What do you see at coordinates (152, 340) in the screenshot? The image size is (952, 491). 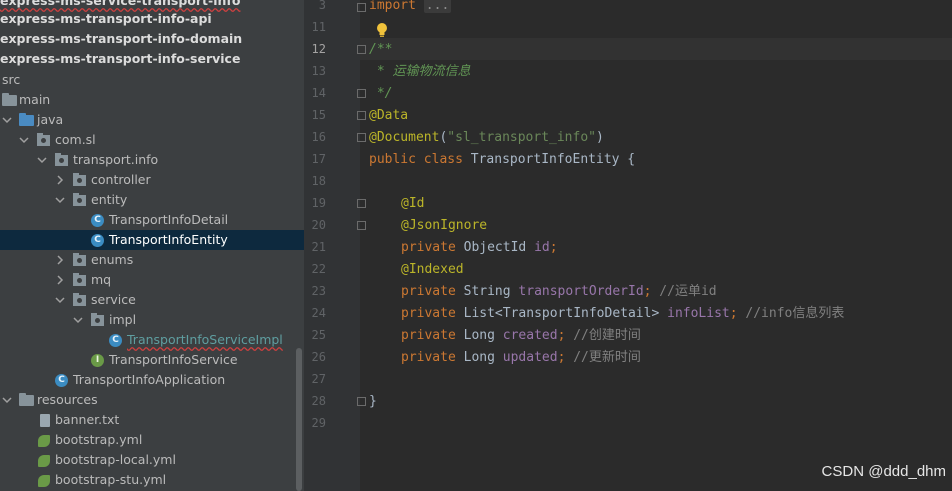 I see `tree-item-transport-info-service-impl: C TransportInfoServiceImpl` at bounding box center [152, 340].